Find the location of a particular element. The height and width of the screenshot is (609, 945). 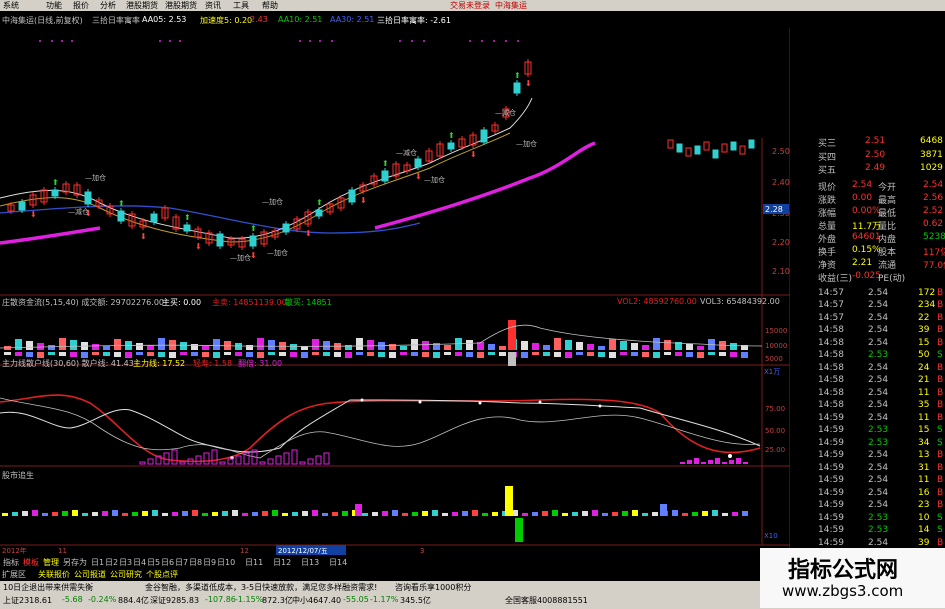

tab-15: 日12 is located at coordinates (282, 562).